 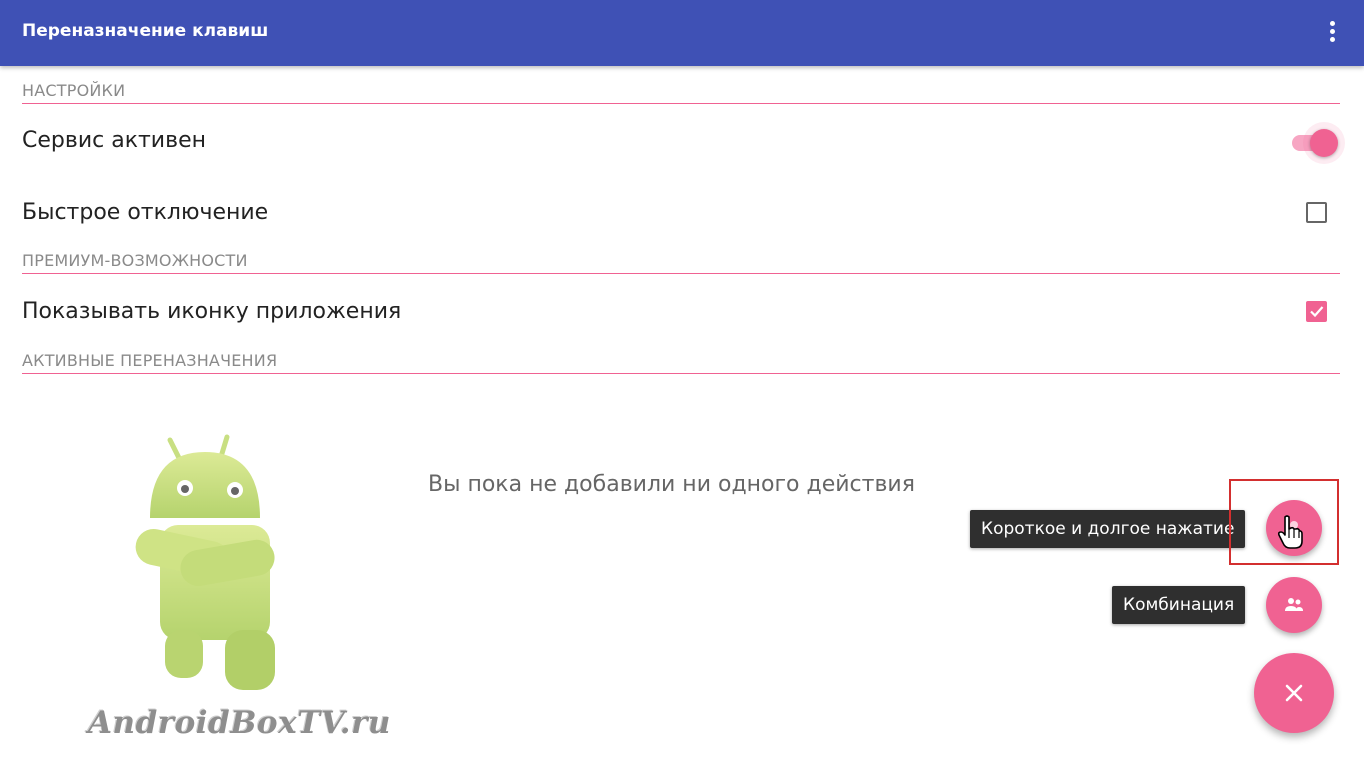 What do you see at coordinates (1179, 605) in the screenshot?
I see `tooltip-combination: Комбинация` at bounding box center [1179, 605].